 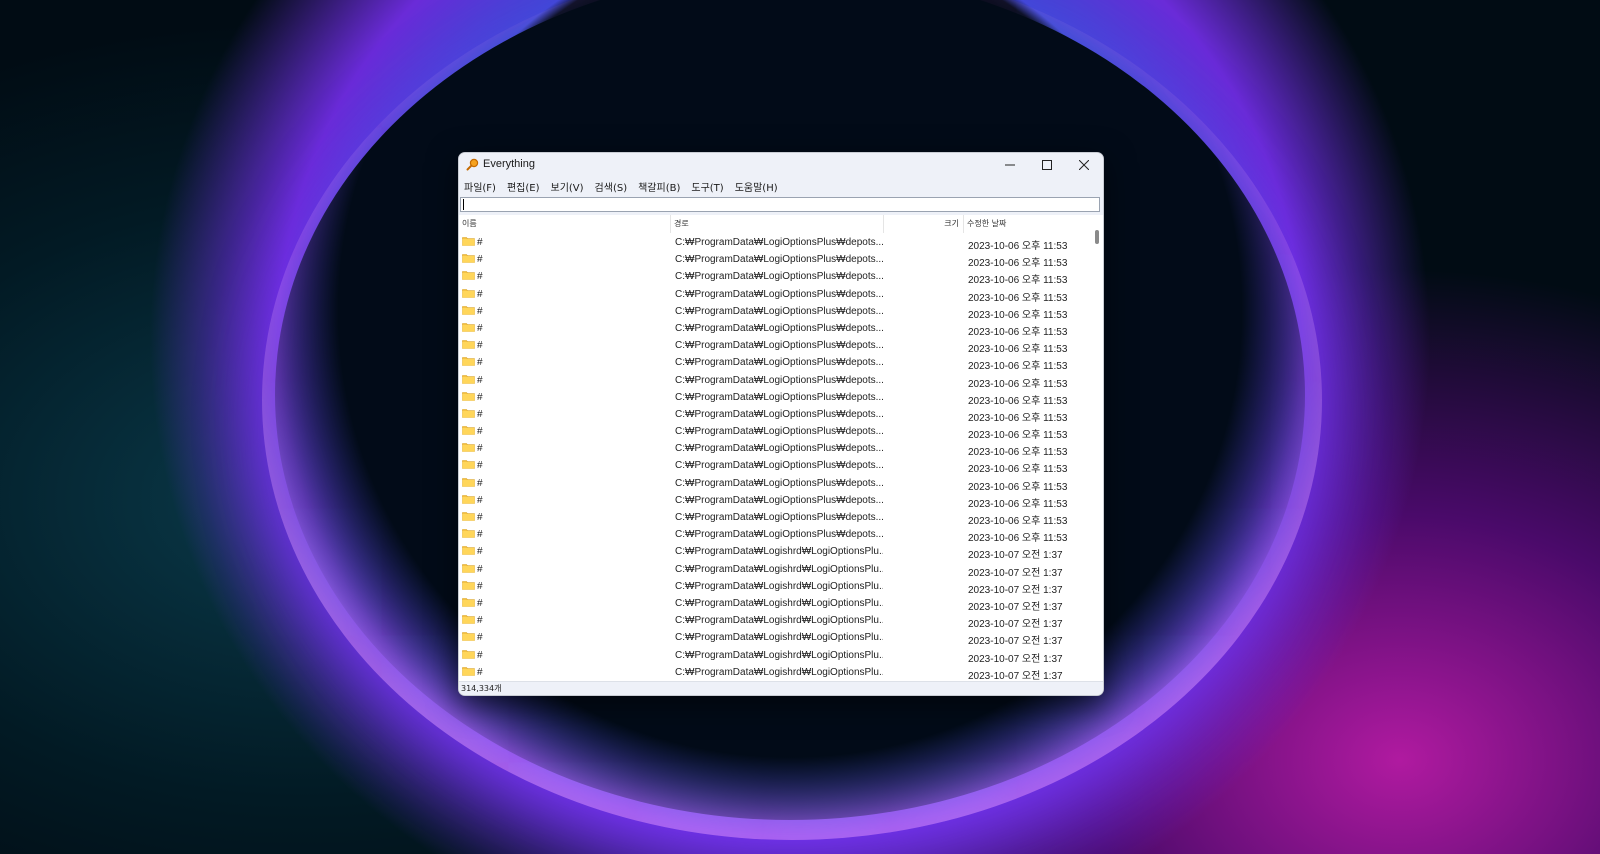 I want to click on column-name: 이름, so click(x=565, y=224).